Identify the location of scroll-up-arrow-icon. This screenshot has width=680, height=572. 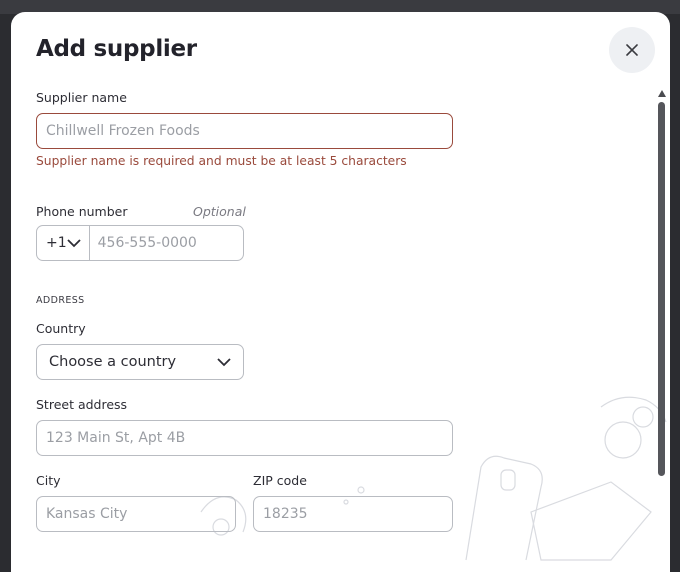
(662, 93).